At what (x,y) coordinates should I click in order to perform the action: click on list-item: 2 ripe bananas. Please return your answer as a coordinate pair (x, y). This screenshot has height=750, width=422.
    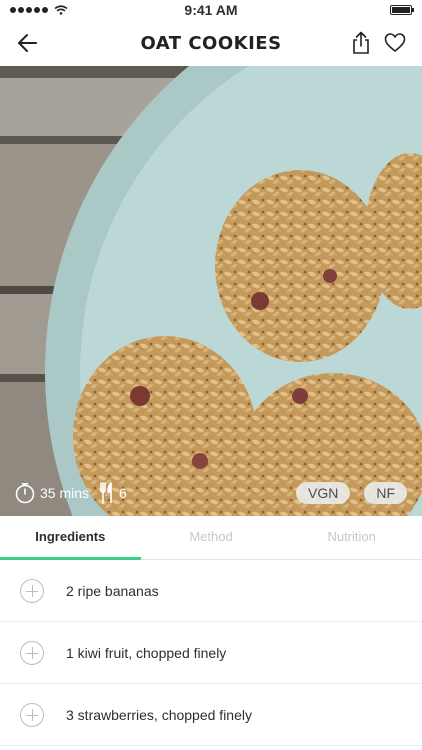
    Looking at the image, I should click on (211, 591).